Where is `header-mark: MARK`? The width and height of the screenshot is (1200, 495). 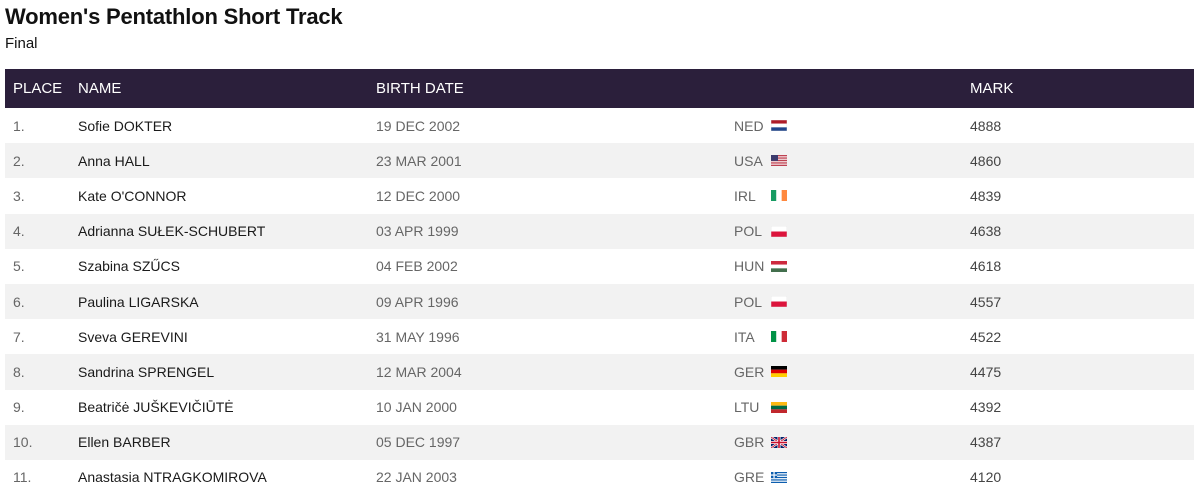
header-mark: MARK is located at coordinates (1082, 88).